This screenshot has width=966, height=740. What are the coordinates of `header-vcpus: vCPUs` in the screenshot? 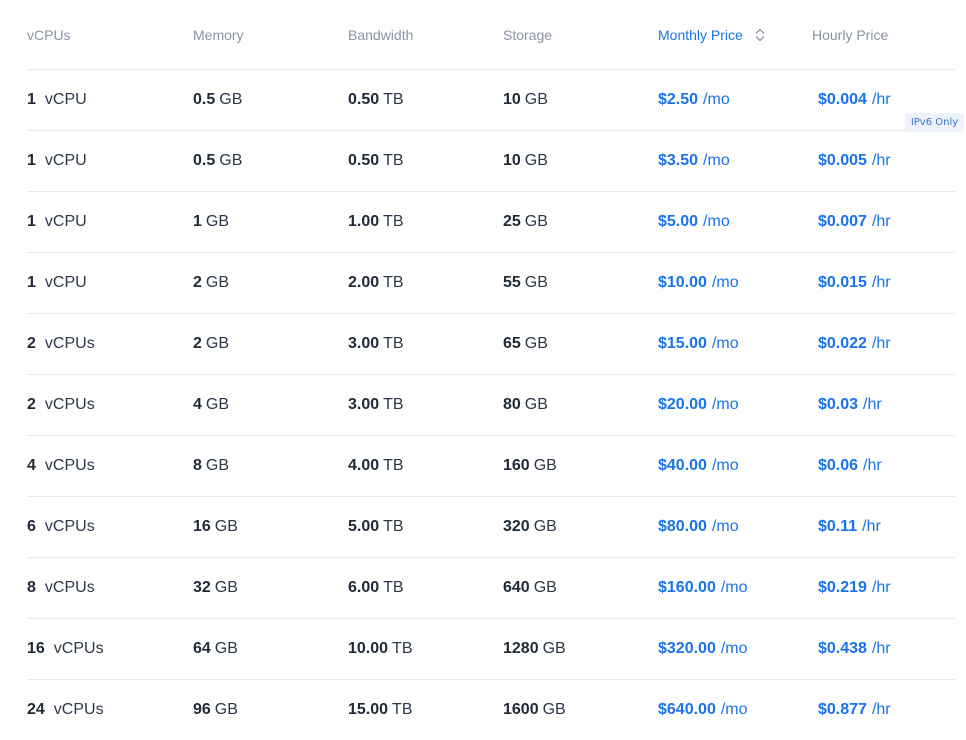 It's located at (49, 34).